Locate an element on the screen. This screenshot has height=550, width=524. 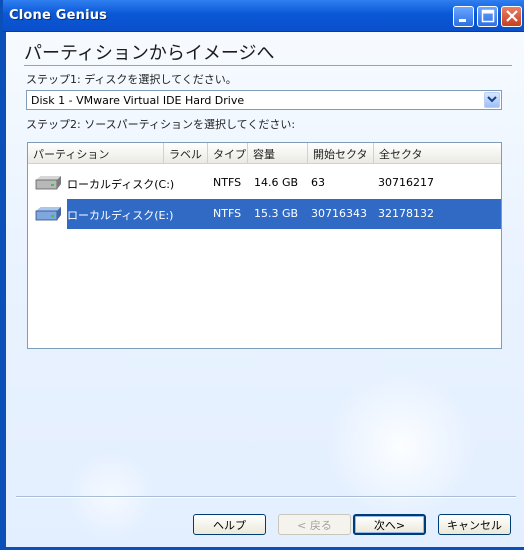
title-bar: Clone Genius is located at coordinates (263, 16).